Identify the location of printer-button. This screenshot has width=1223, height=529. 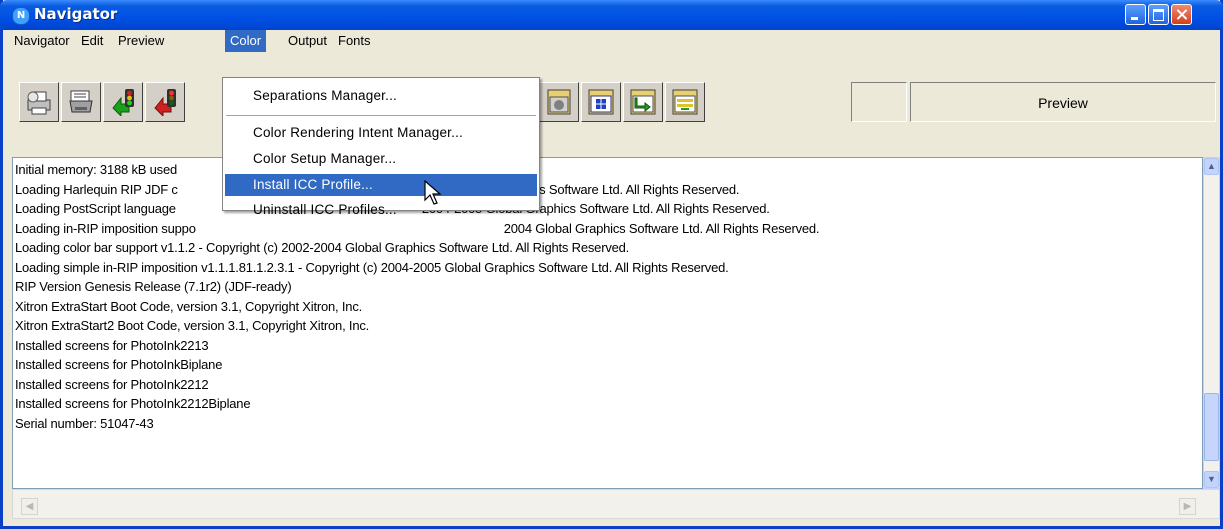
(81, 102).